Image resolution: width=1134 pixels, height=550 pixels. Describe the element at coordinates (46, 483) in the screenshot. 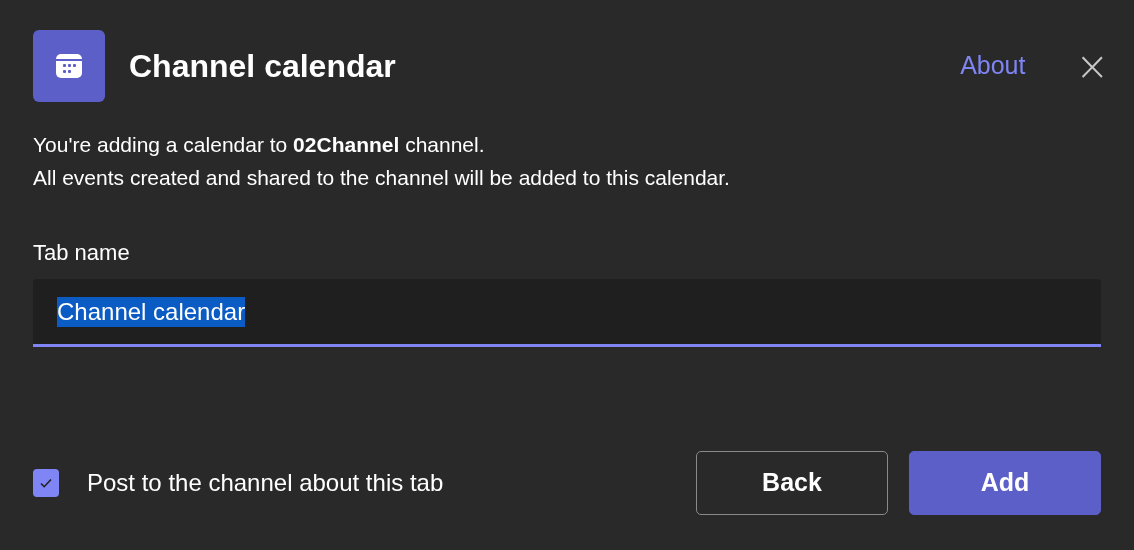

I see `checkbox` at that location.